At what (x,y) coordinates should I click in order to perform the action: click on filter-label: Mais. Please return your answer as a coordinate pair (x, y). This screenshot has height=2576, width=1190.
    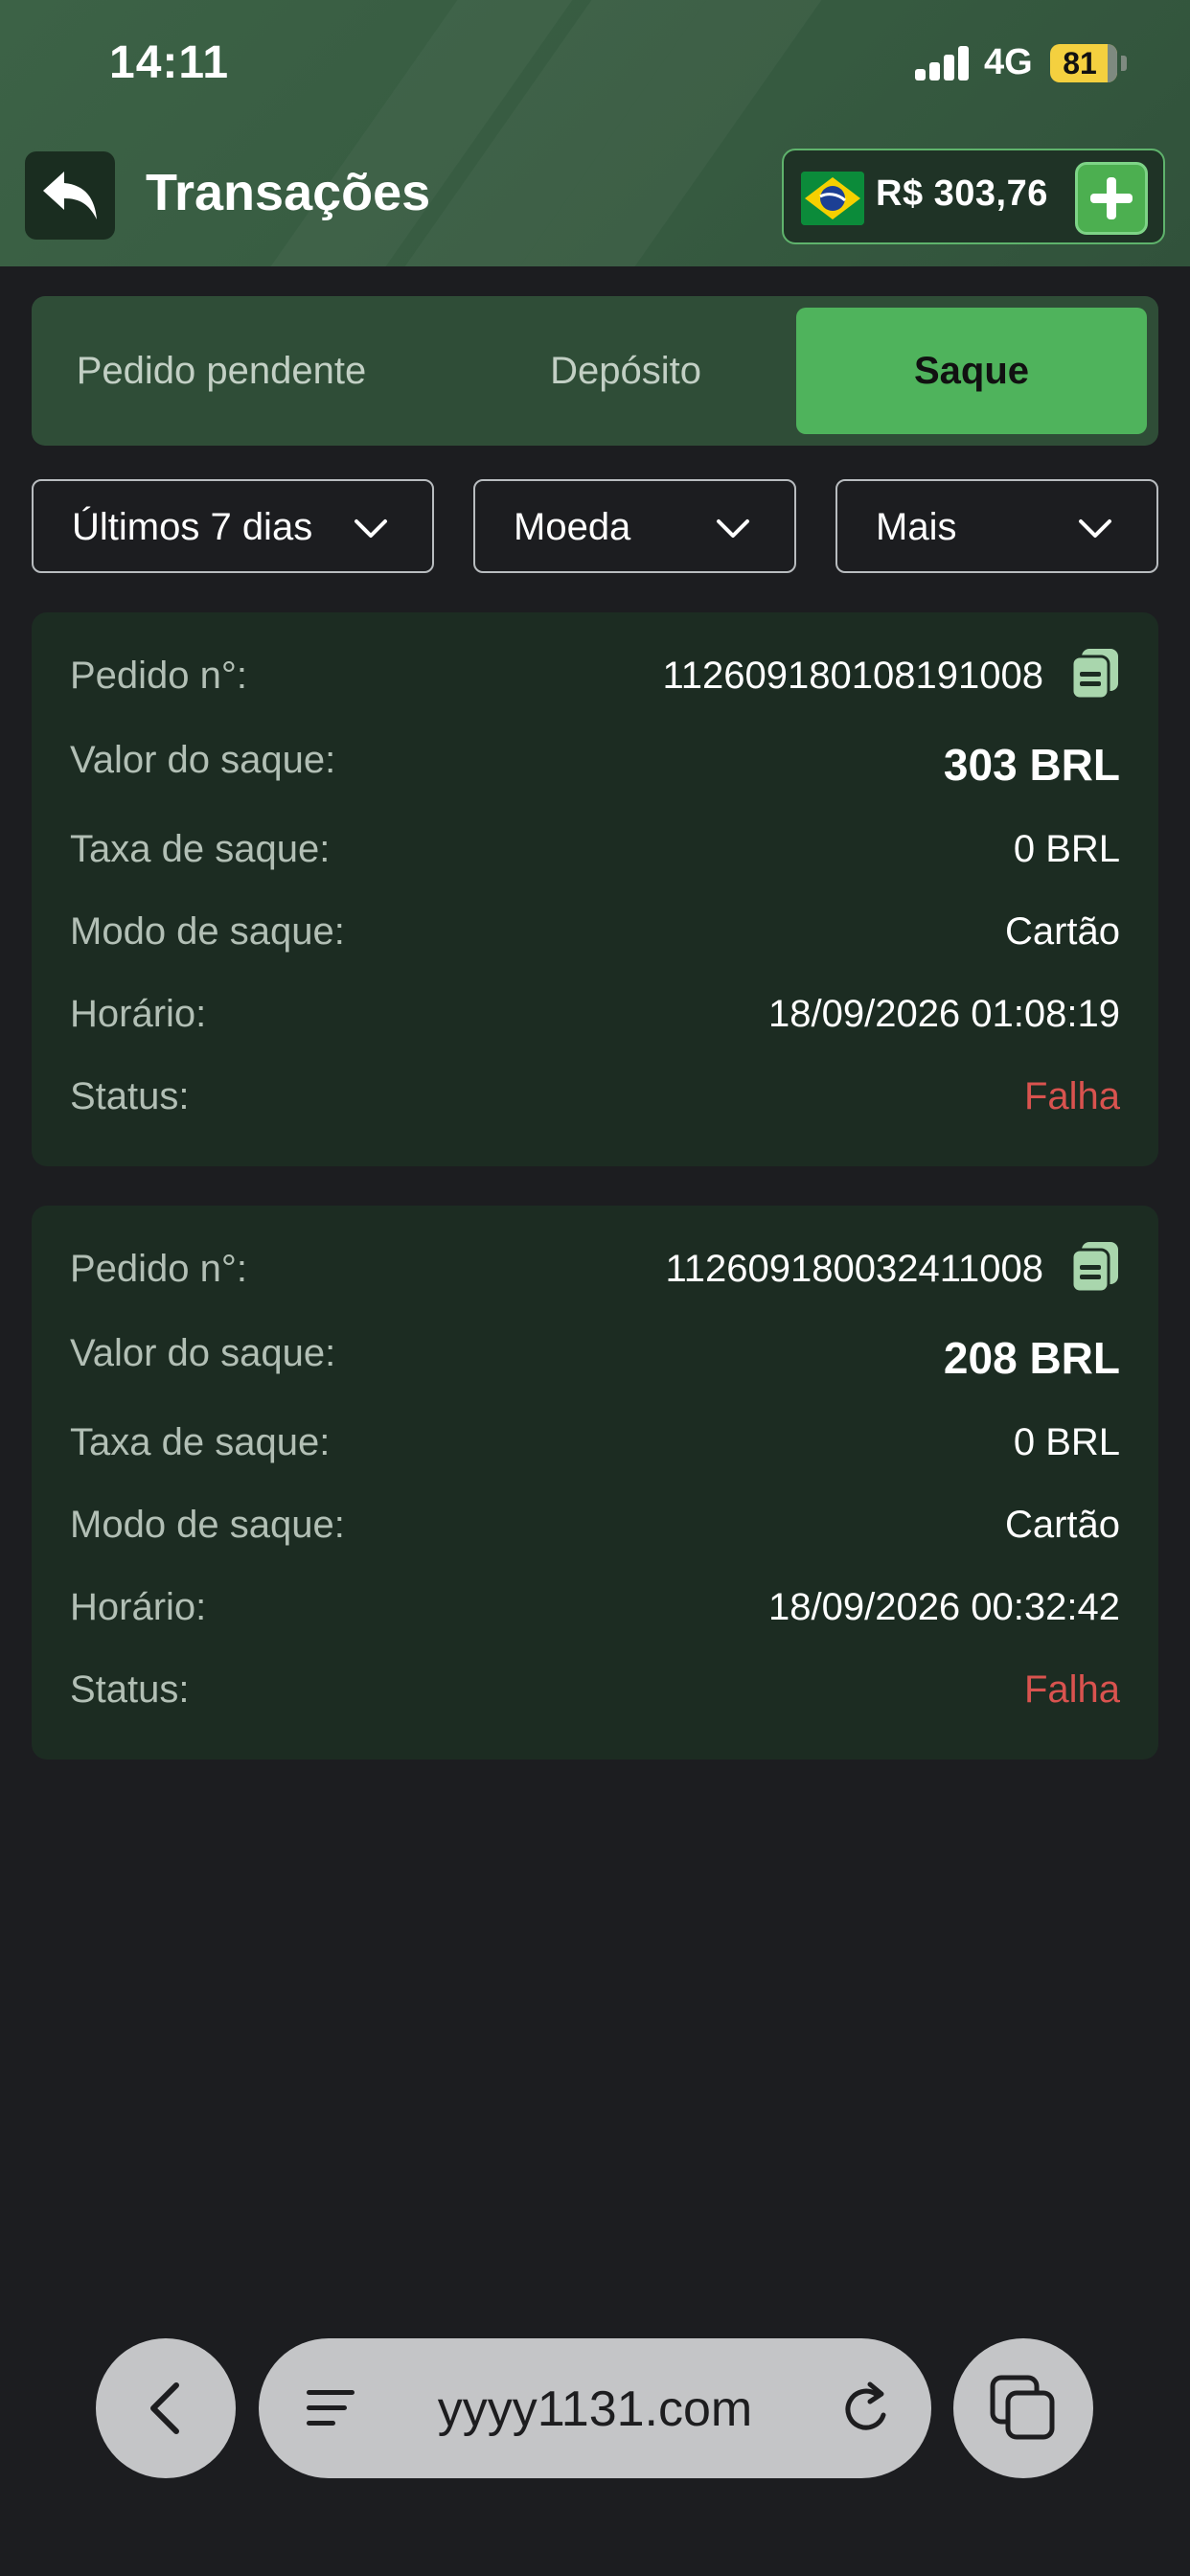
    Looking at the image, I should click on (917, 527).